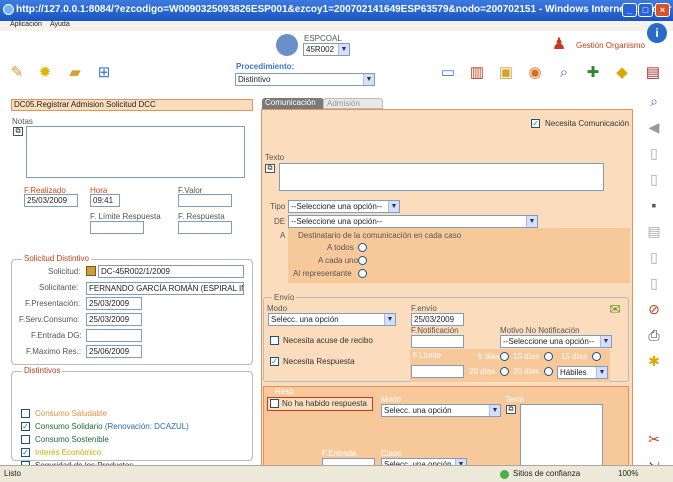 Image resolution: width=673 pixels, height=482 pixels. I want to click on dias-10-radio, so click(548, 356).